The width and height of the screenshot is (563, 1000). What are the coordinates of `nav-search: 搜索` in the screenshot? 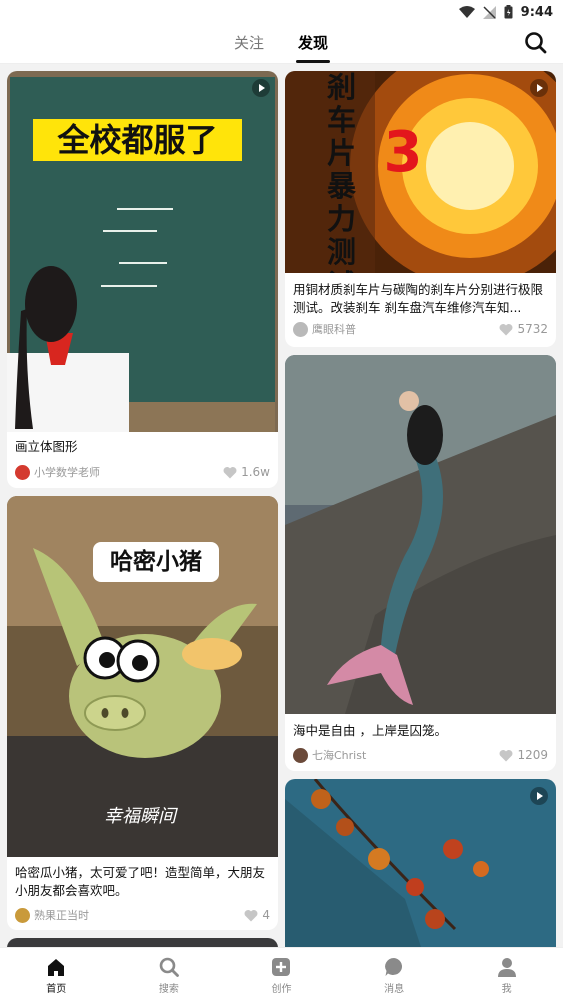 It's located at (169, 974).